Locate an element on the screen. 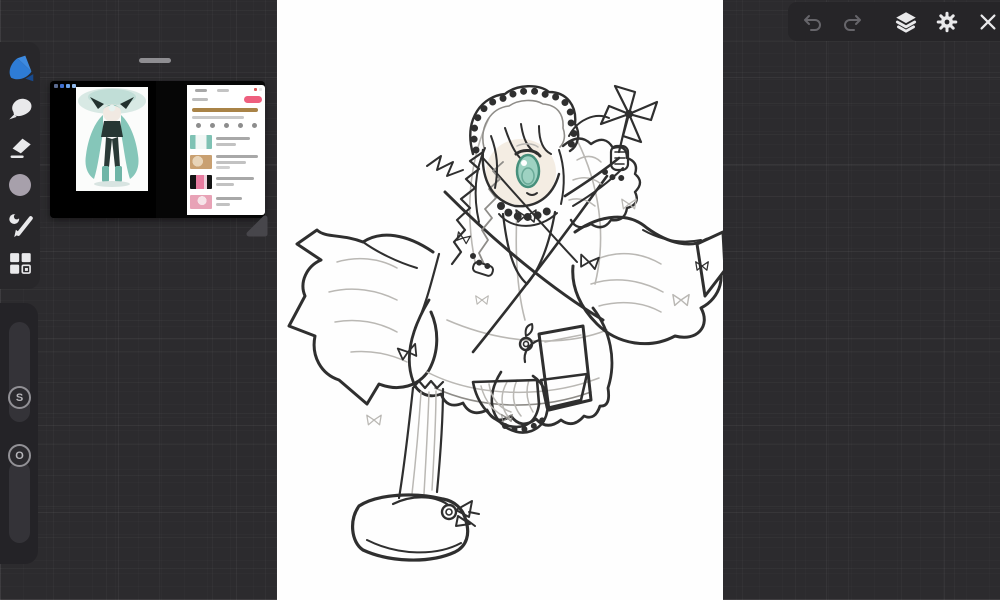  list-thumbnail-food is located at coordinates (201, 162).